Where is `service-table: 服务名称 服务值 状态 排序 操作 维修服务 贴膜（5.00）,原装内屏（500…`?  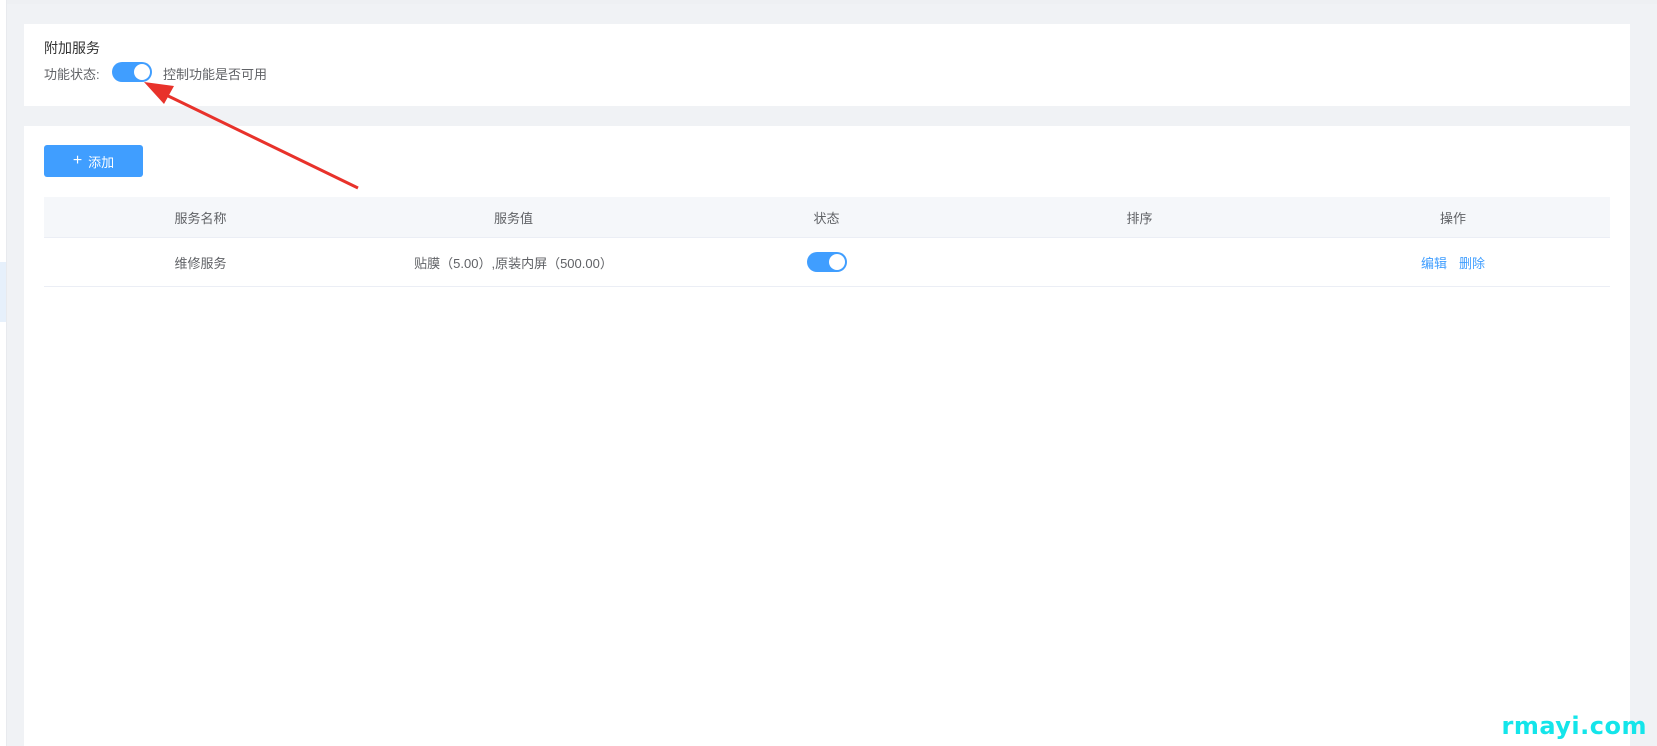
service-table: 服务名称 服务值 状态 排序 操作 维修服务 贴膜（5.00）,原装内屏（500… is located at coordinates (827, 242).